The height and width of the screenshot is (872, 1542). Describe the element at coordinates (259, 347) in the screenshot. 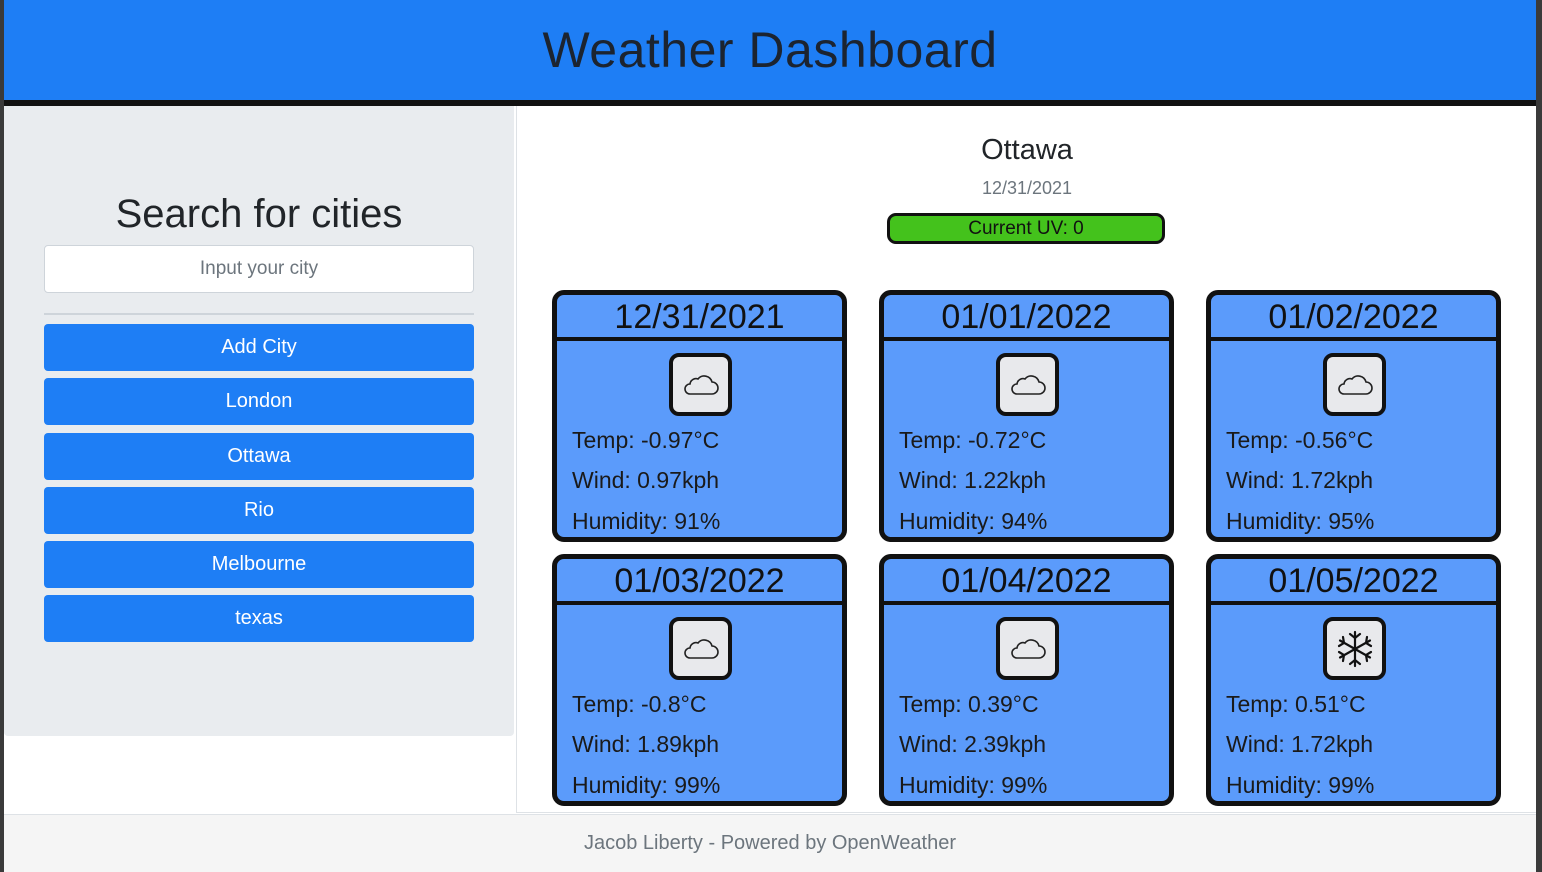

I see `add-city-button: Add City` at that location.